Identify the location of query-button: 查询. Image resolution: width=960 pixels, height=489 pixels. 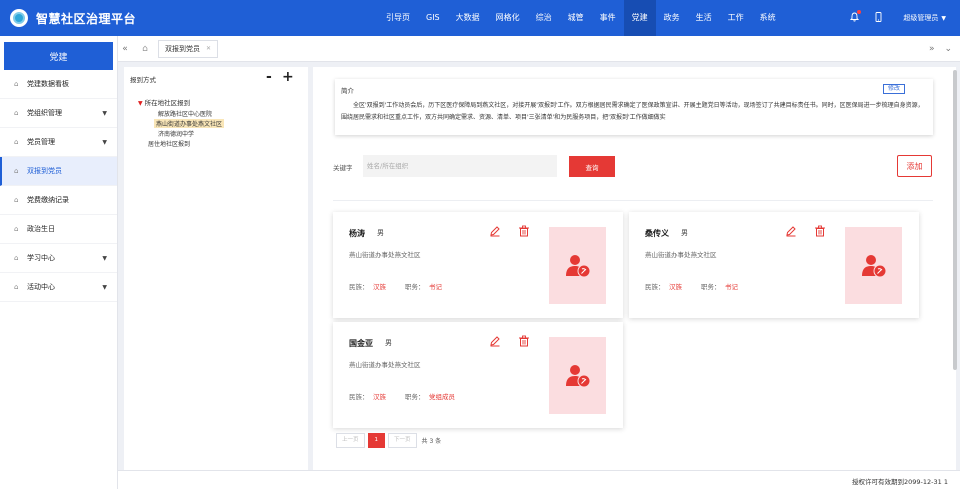
(592, 166).